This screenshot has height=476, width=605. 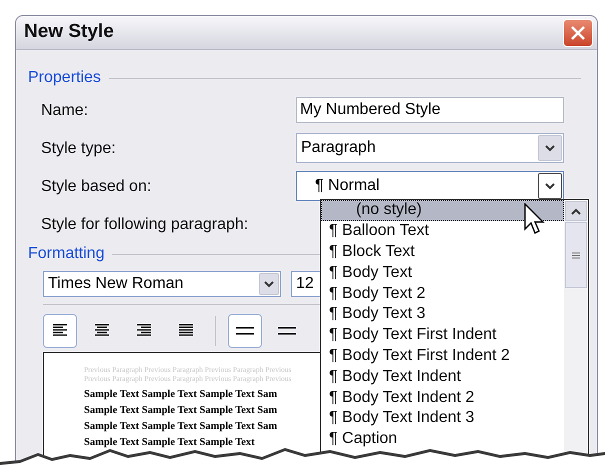 I want to click on field-label: Style type:, so click(x=78, y=149).